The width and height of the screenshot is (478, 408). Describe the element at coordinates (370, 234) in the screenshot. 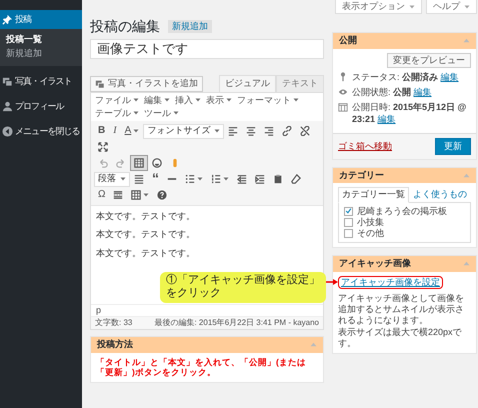

I see `category-label: その他` at that location.